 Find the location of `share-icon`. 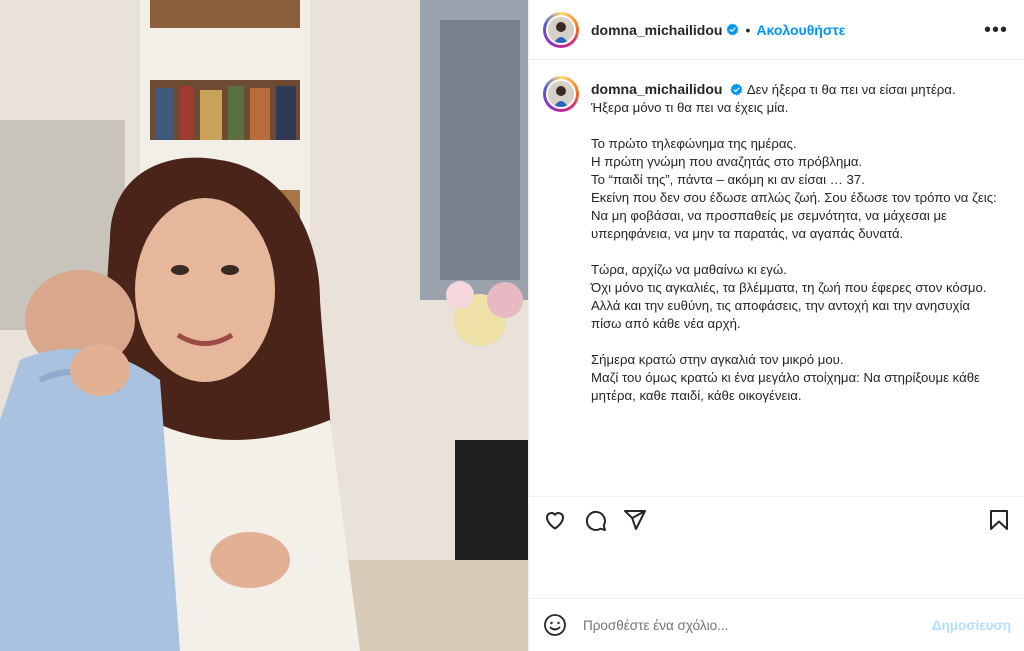

share-icon is located at coordinates (635, 520).